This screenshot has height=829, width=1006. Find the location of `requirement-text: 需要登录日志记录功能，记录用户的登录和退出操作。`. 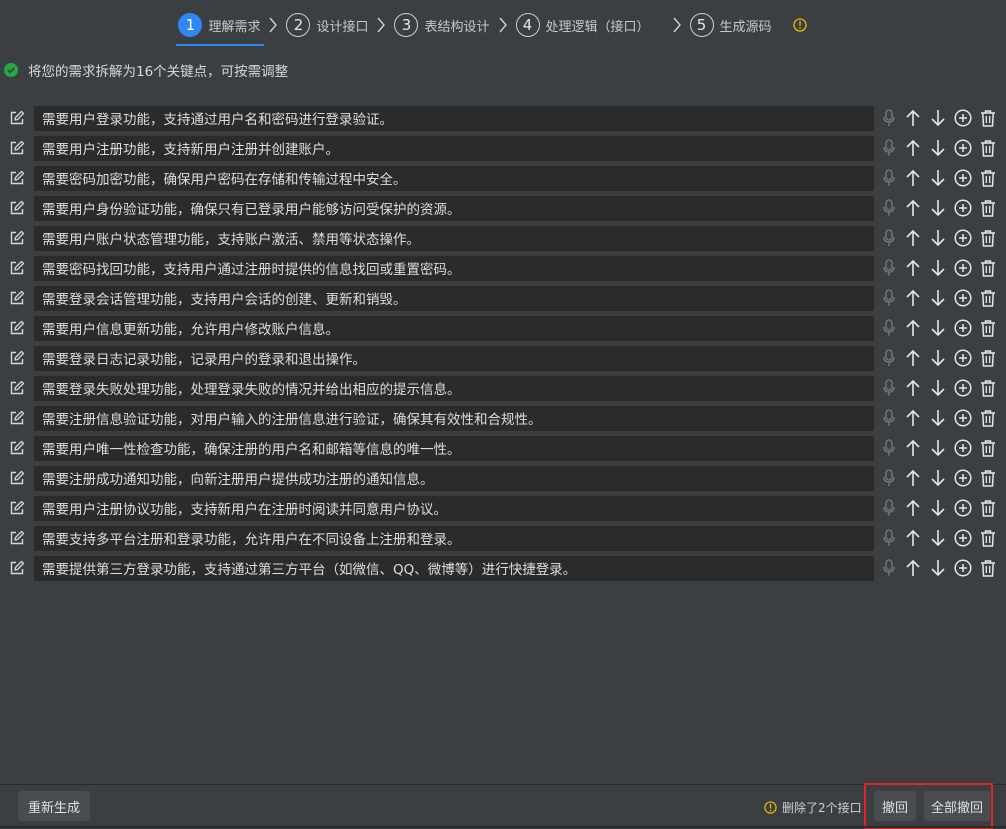

requirement-text: 需要登录日志记录功能，记录用户的登录和退出操作。 is located at coordinates (454, 358).